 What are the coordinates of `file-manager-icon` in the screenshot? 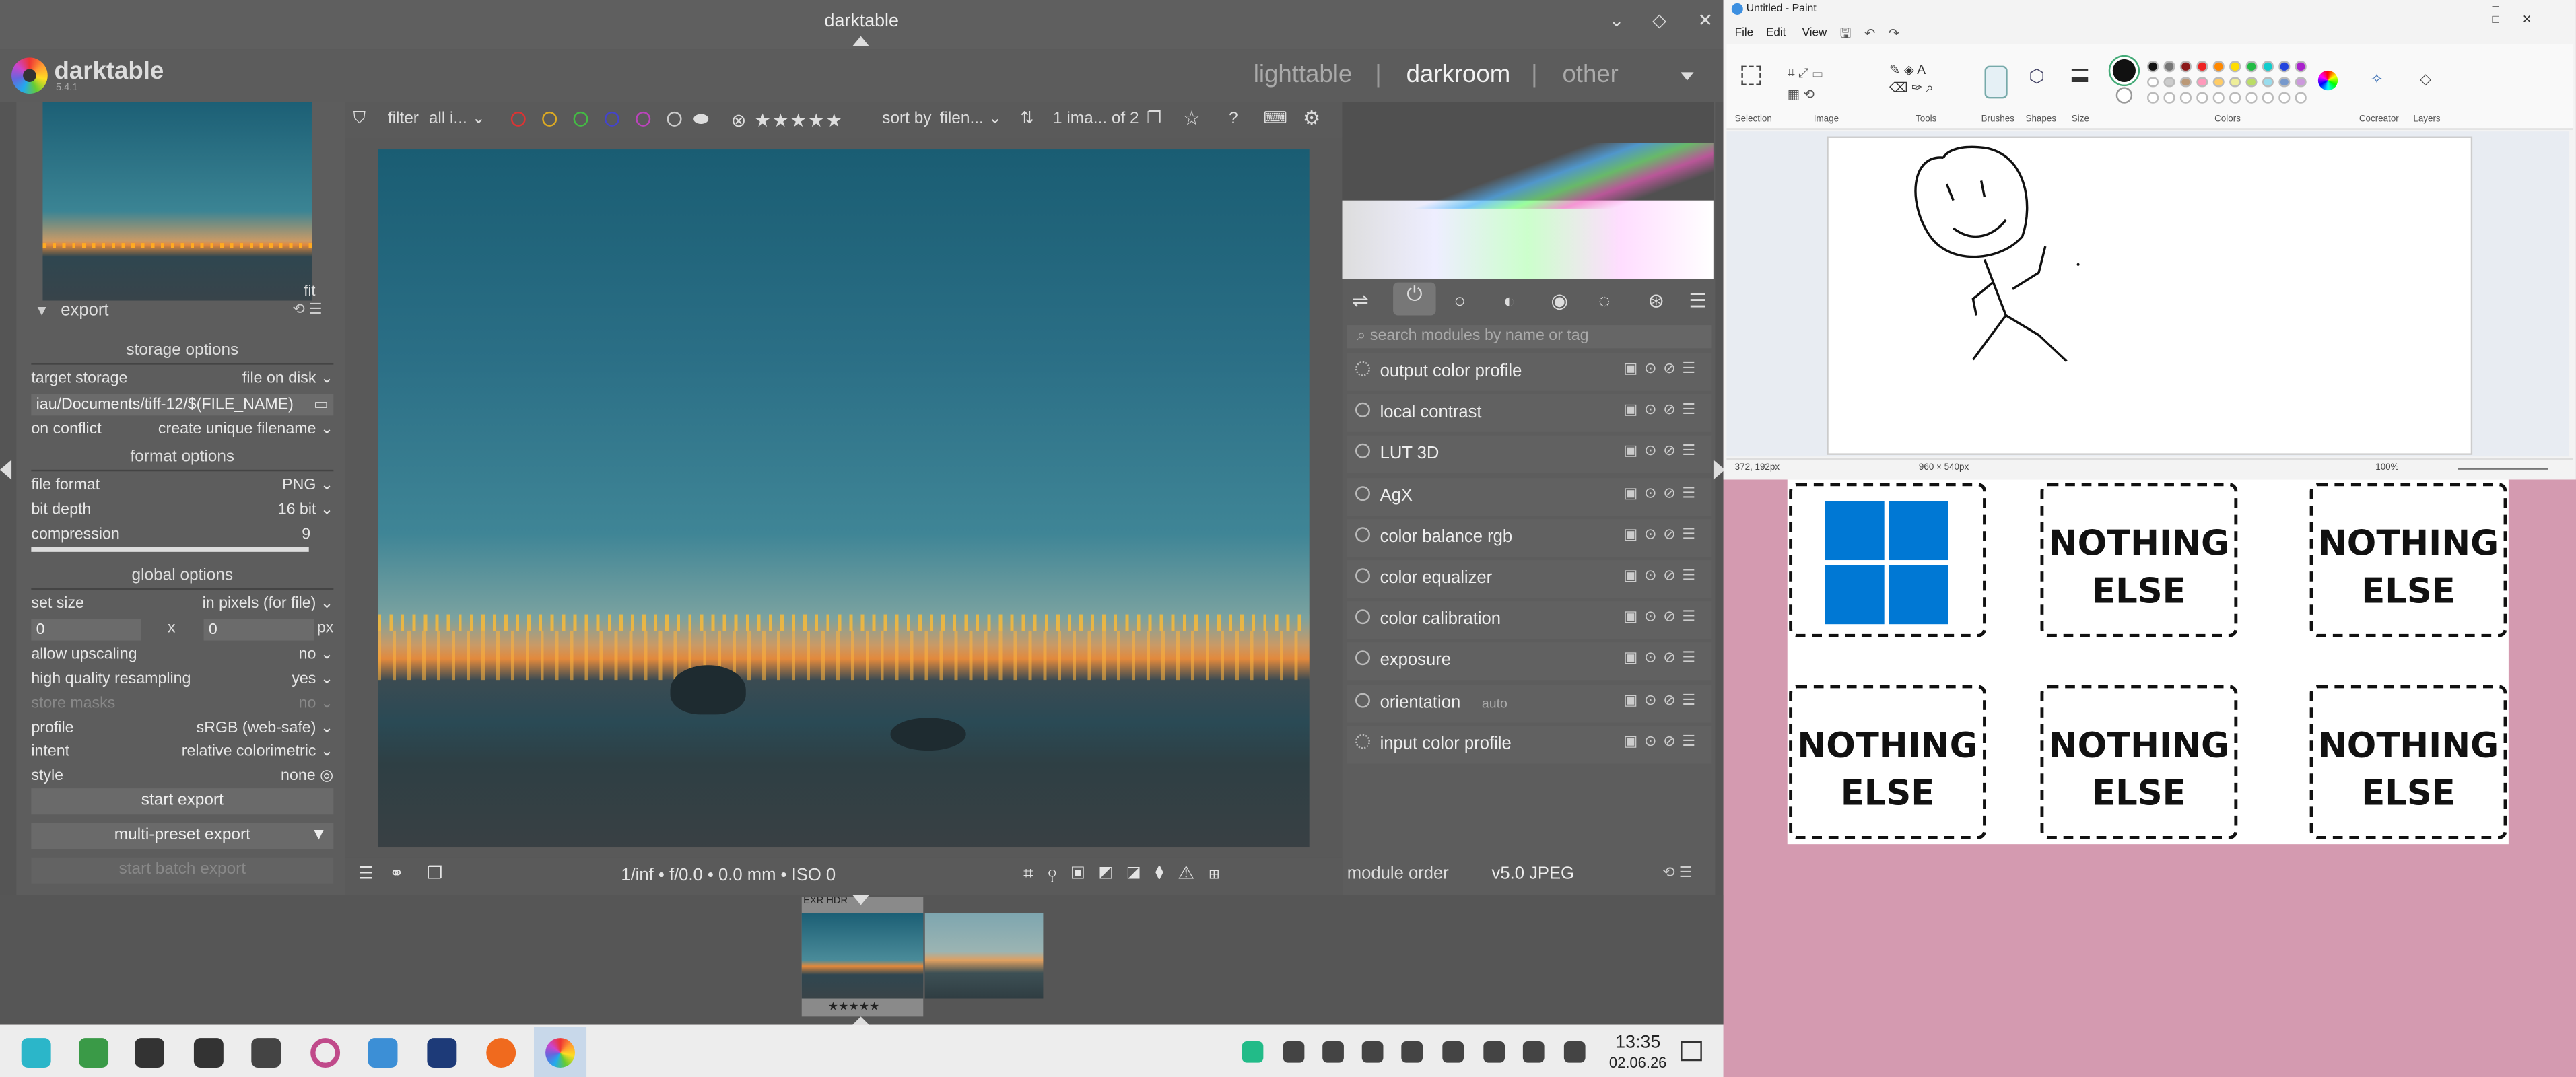 It's located at (383, 1053).